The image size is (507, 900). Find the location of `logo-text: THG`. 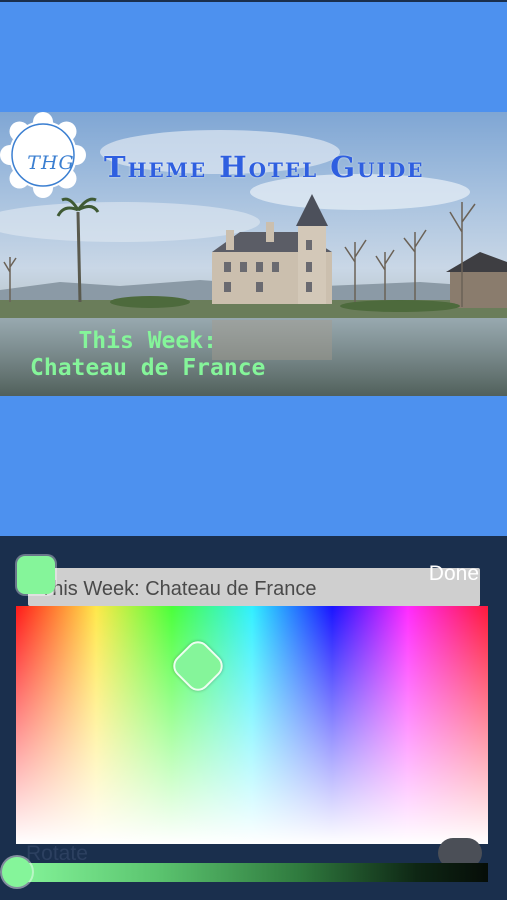

logo-text: THG is located at coordinates (51, 163).